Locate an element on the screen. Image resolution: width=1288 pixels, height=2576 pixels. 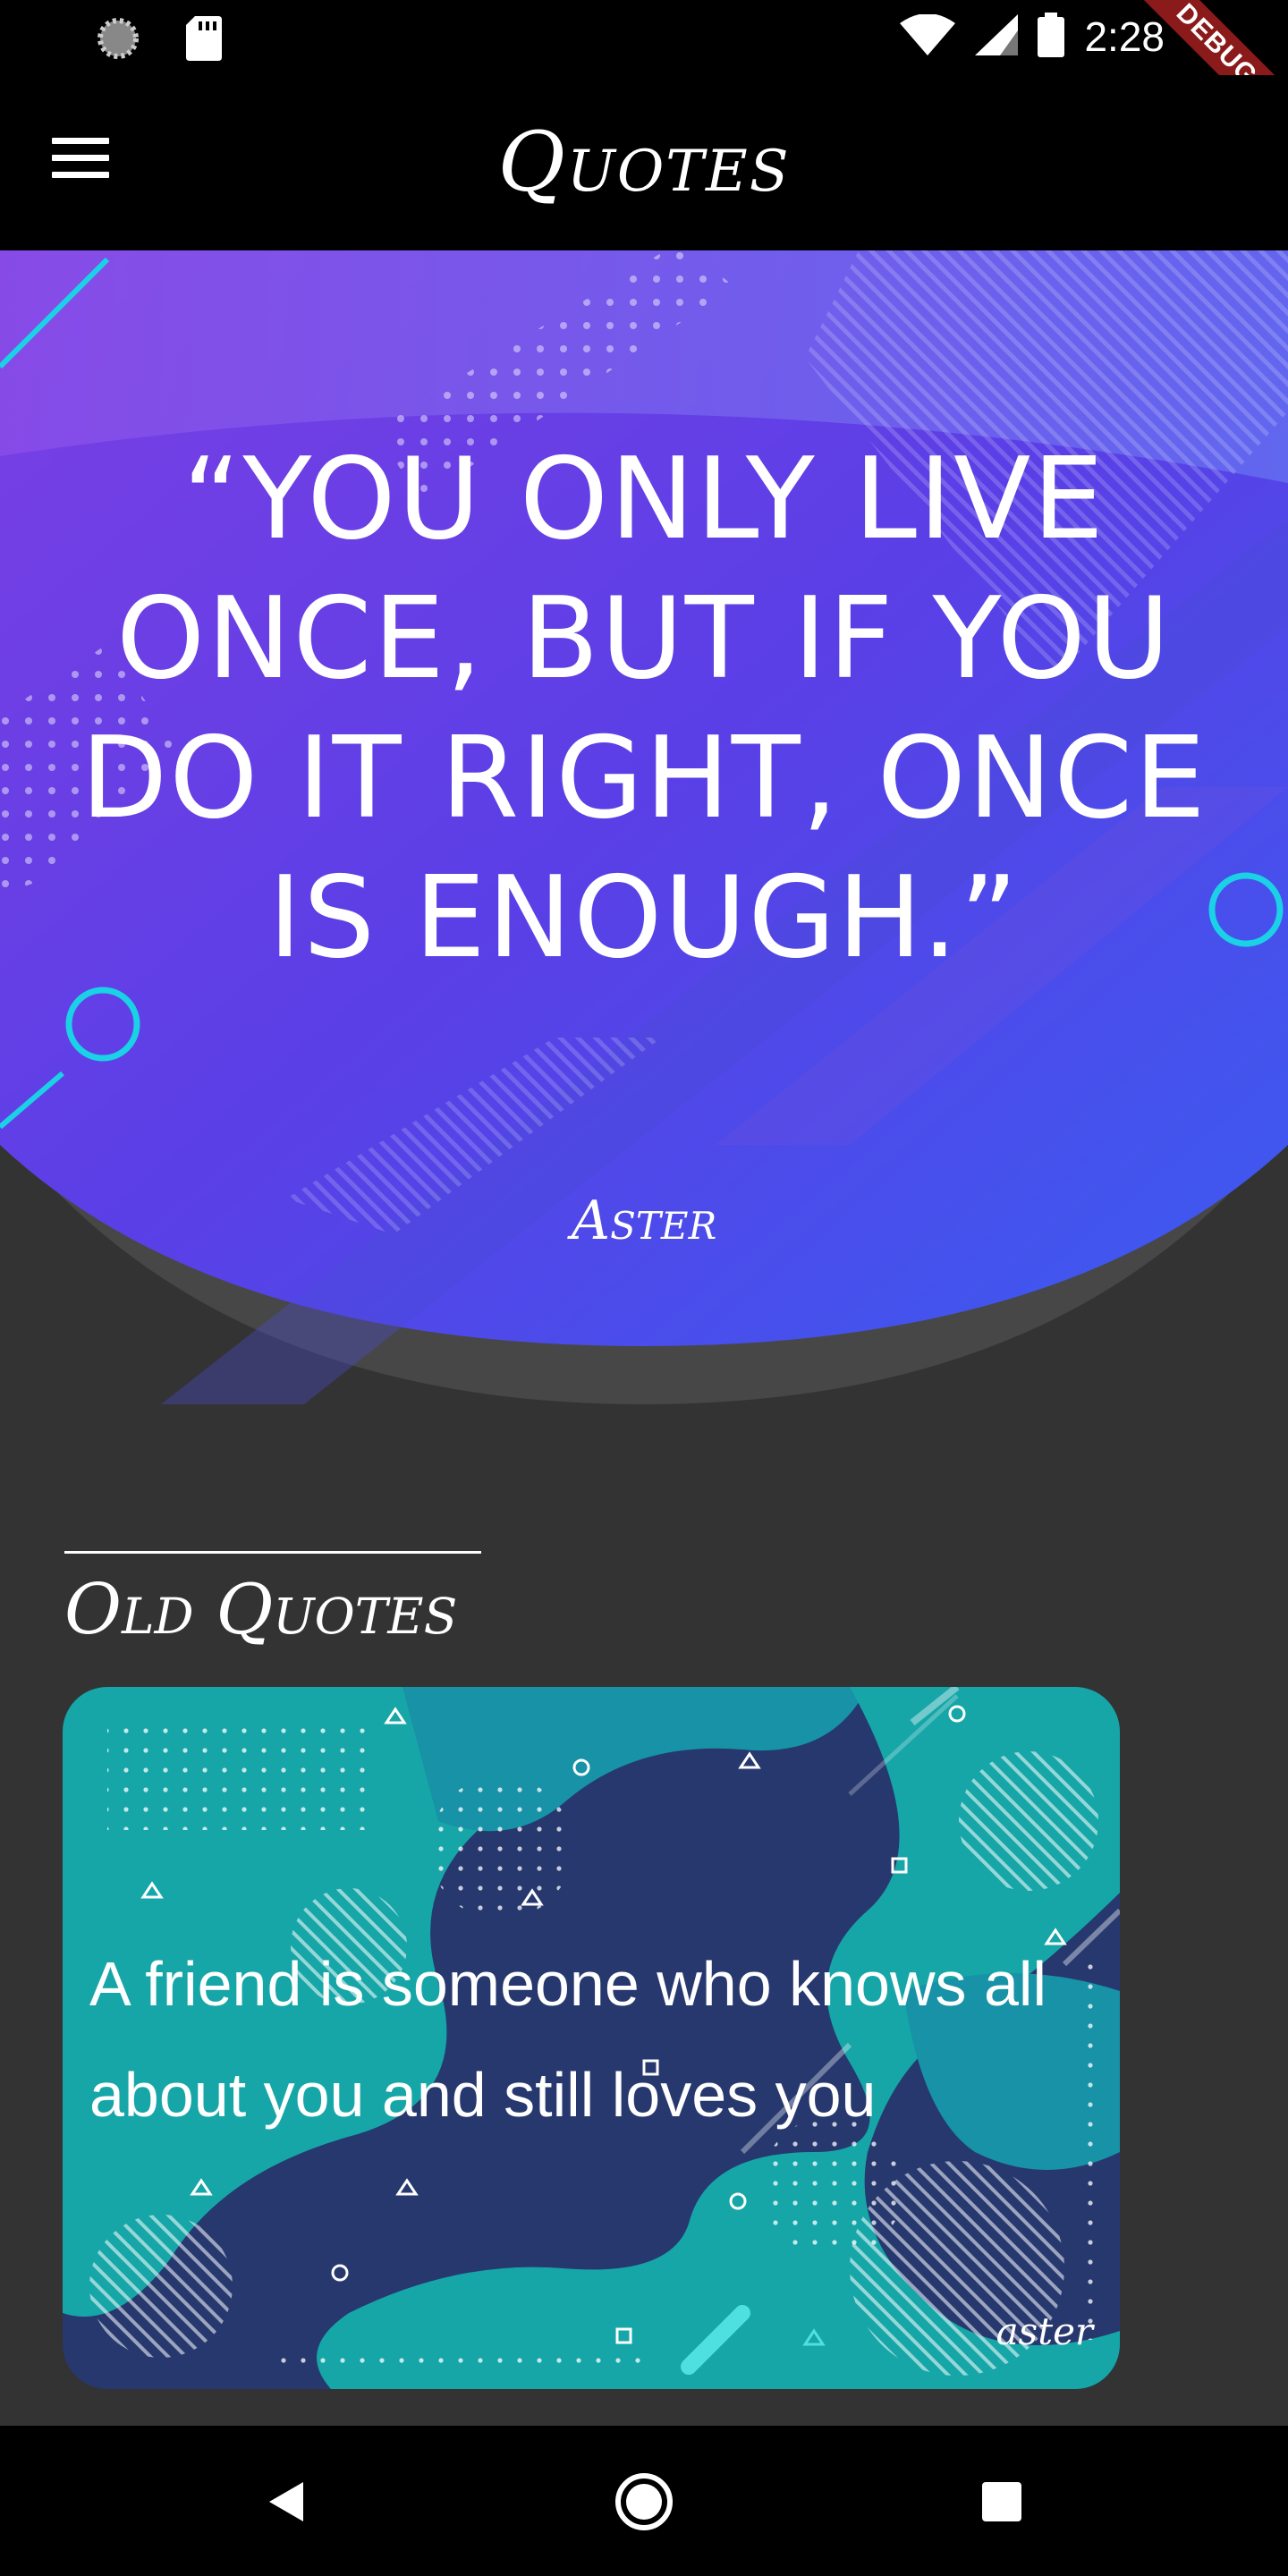
status-time: 2:28 is located at coordinates (1124, 36).